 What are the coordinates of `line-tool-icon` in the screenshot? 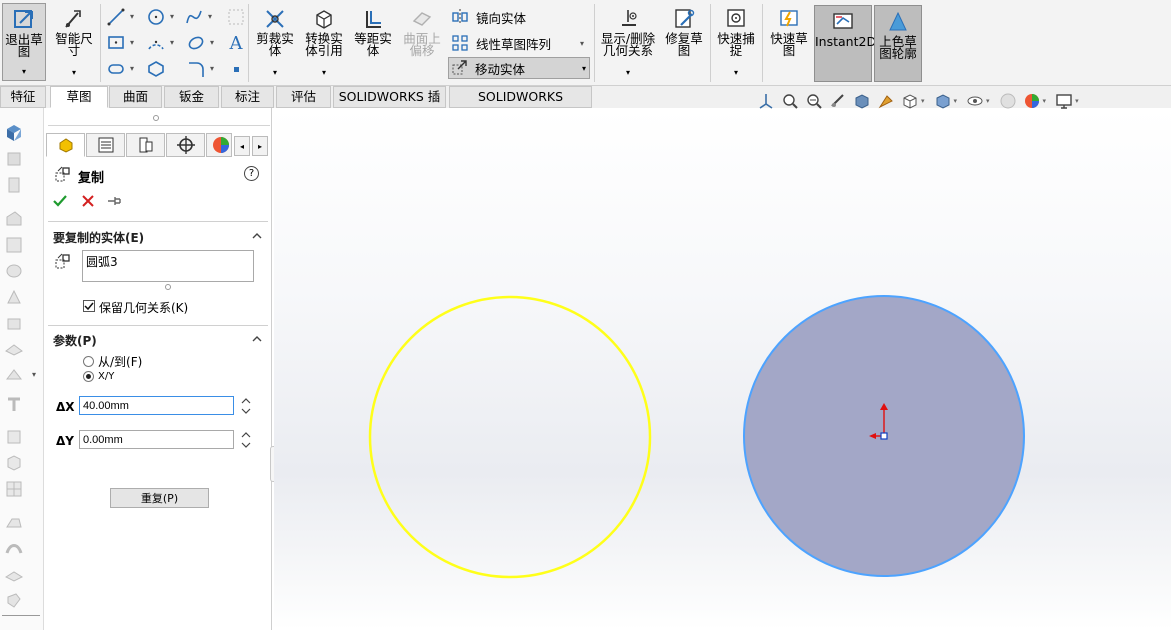 It's located at (116, 17).